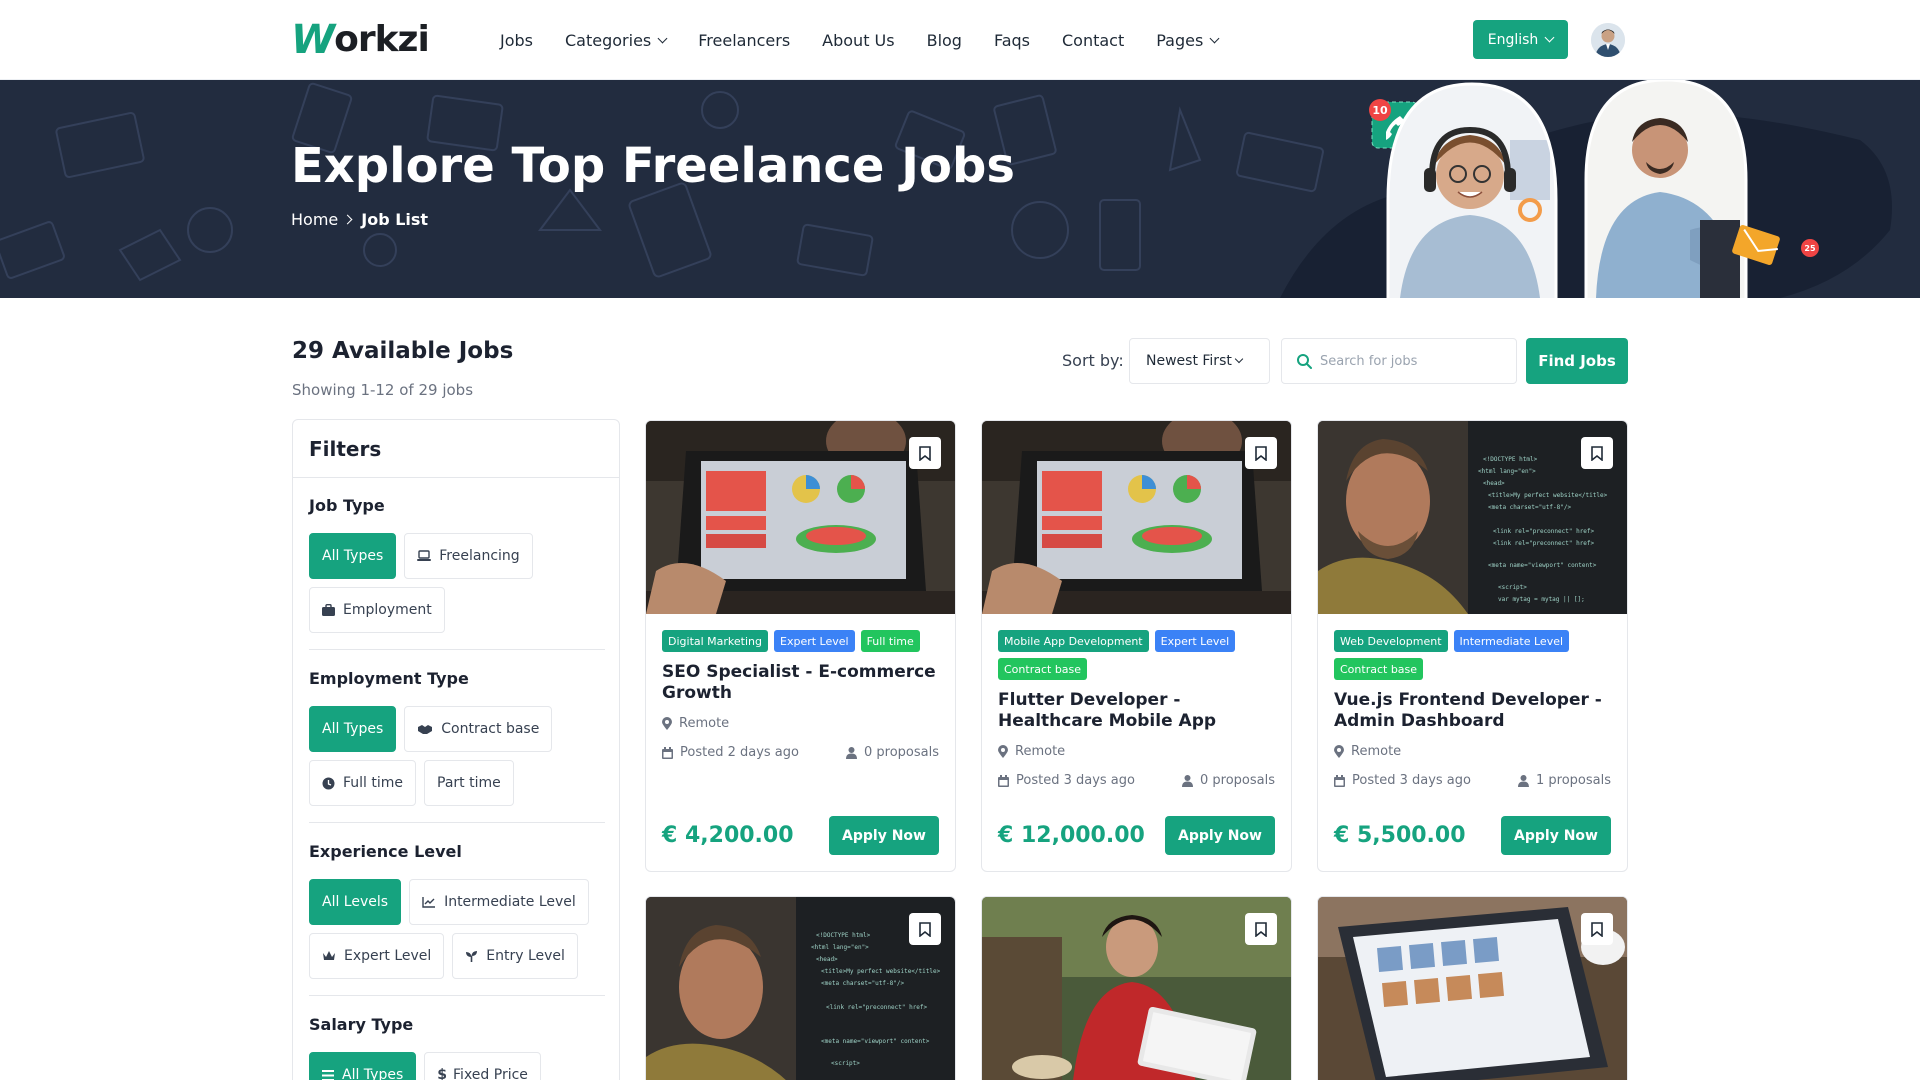 This screenshot has width=1920, height=1080. Describe the element at coordinates (1511, 641) in the screenshot. I see `level-tag: Intermediate Level` at that location.